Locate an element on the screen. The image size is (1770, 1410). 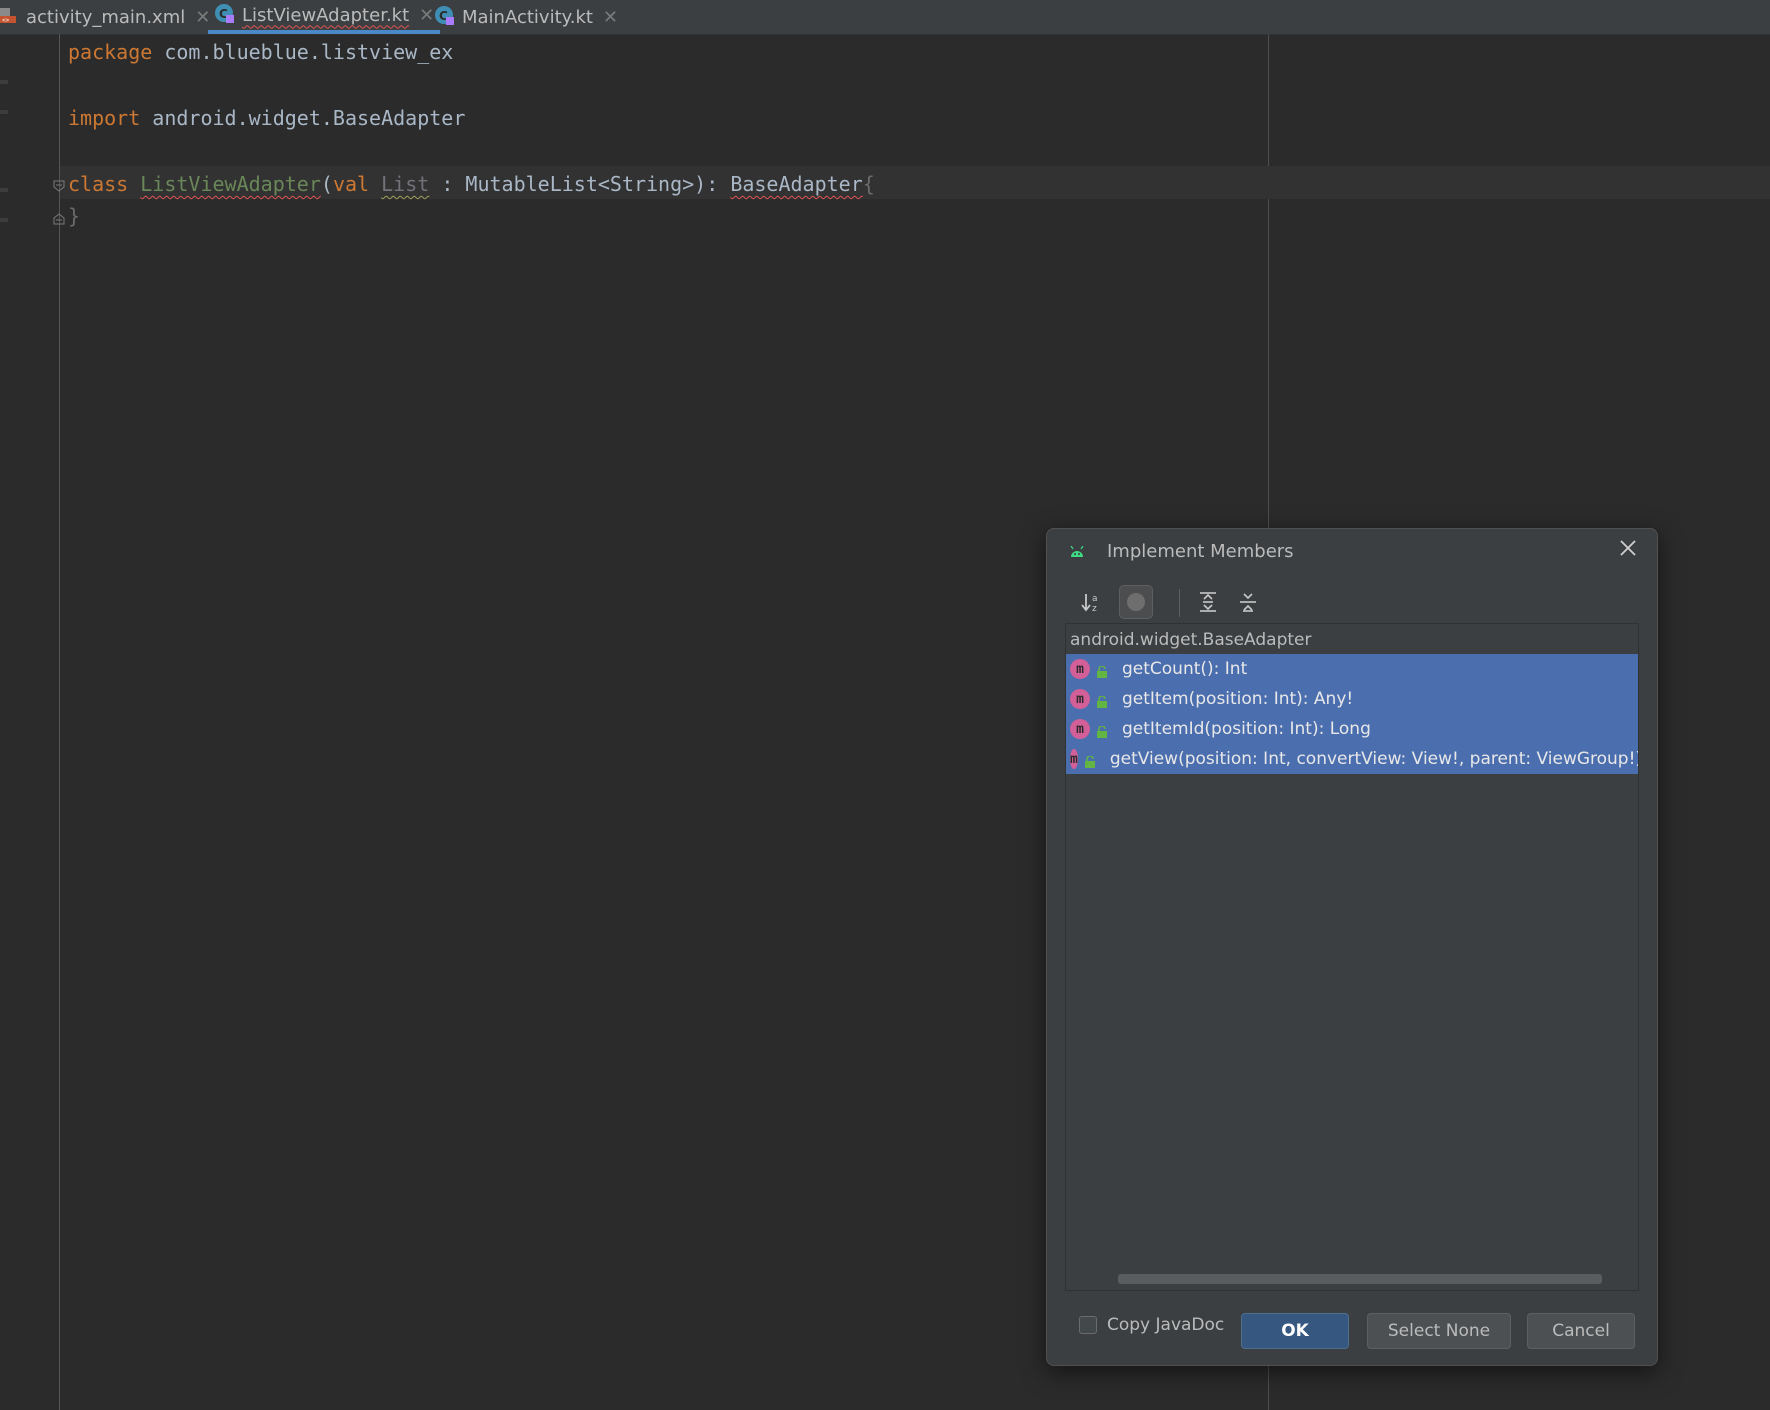
tab-label: ListViewAdapter.kt is located at coordinates (326, 15).